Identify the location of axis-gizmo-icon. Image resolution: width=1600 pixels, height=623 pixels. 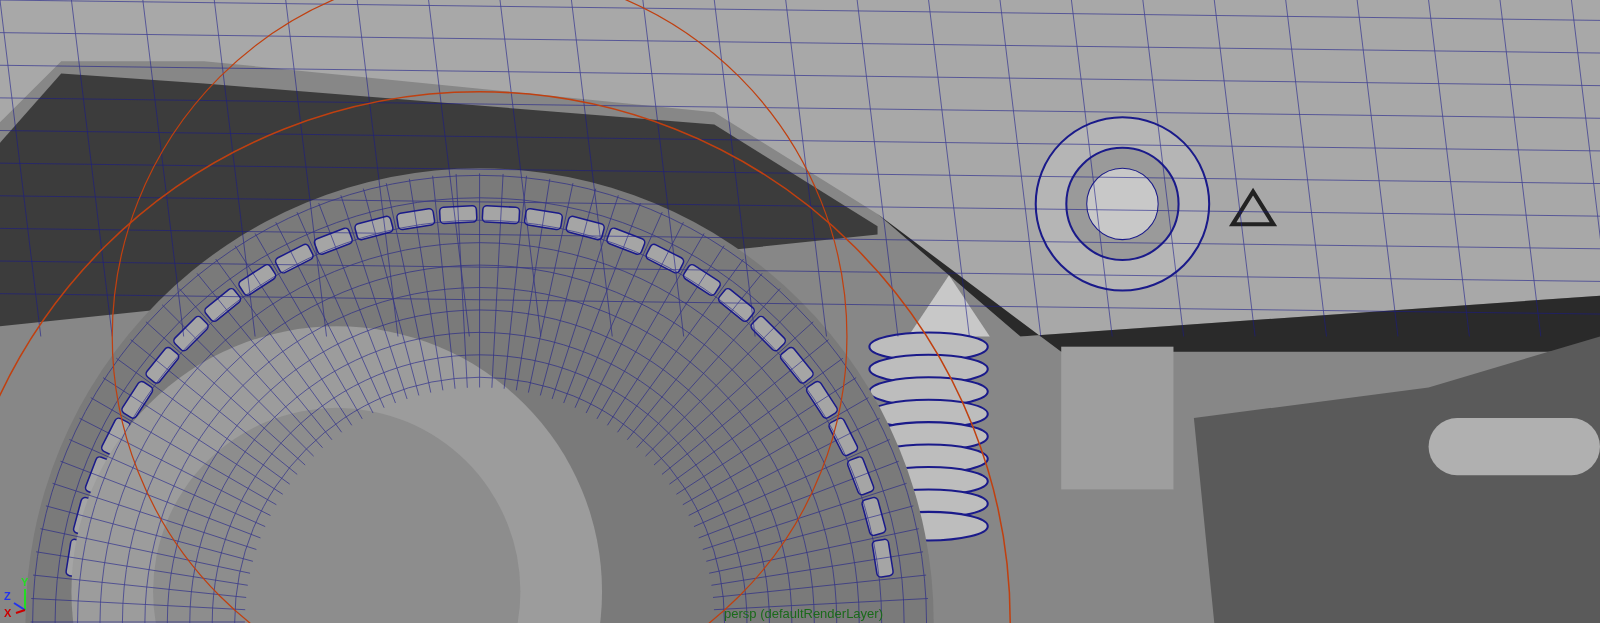
(19, 601).